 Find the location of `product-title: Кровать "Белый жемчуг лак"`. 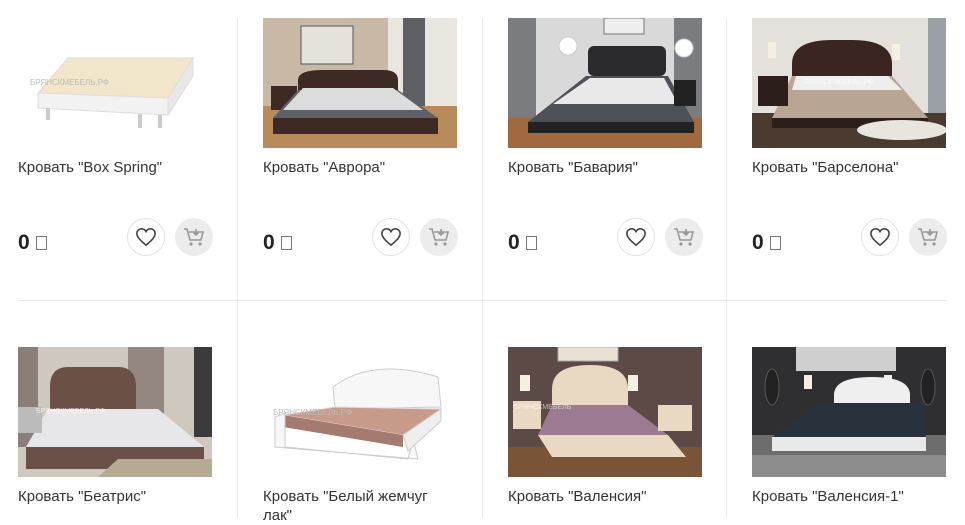

product-title: Кровать "Белый жемчуг лак" is located at coordinates (360, 506).